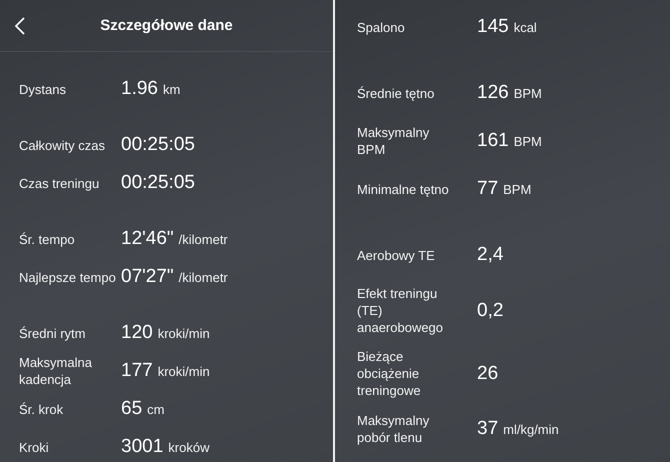 The height and width of the screenshot is (462, 670). I want to click on stat-unit: kroków, so click(189, 447).